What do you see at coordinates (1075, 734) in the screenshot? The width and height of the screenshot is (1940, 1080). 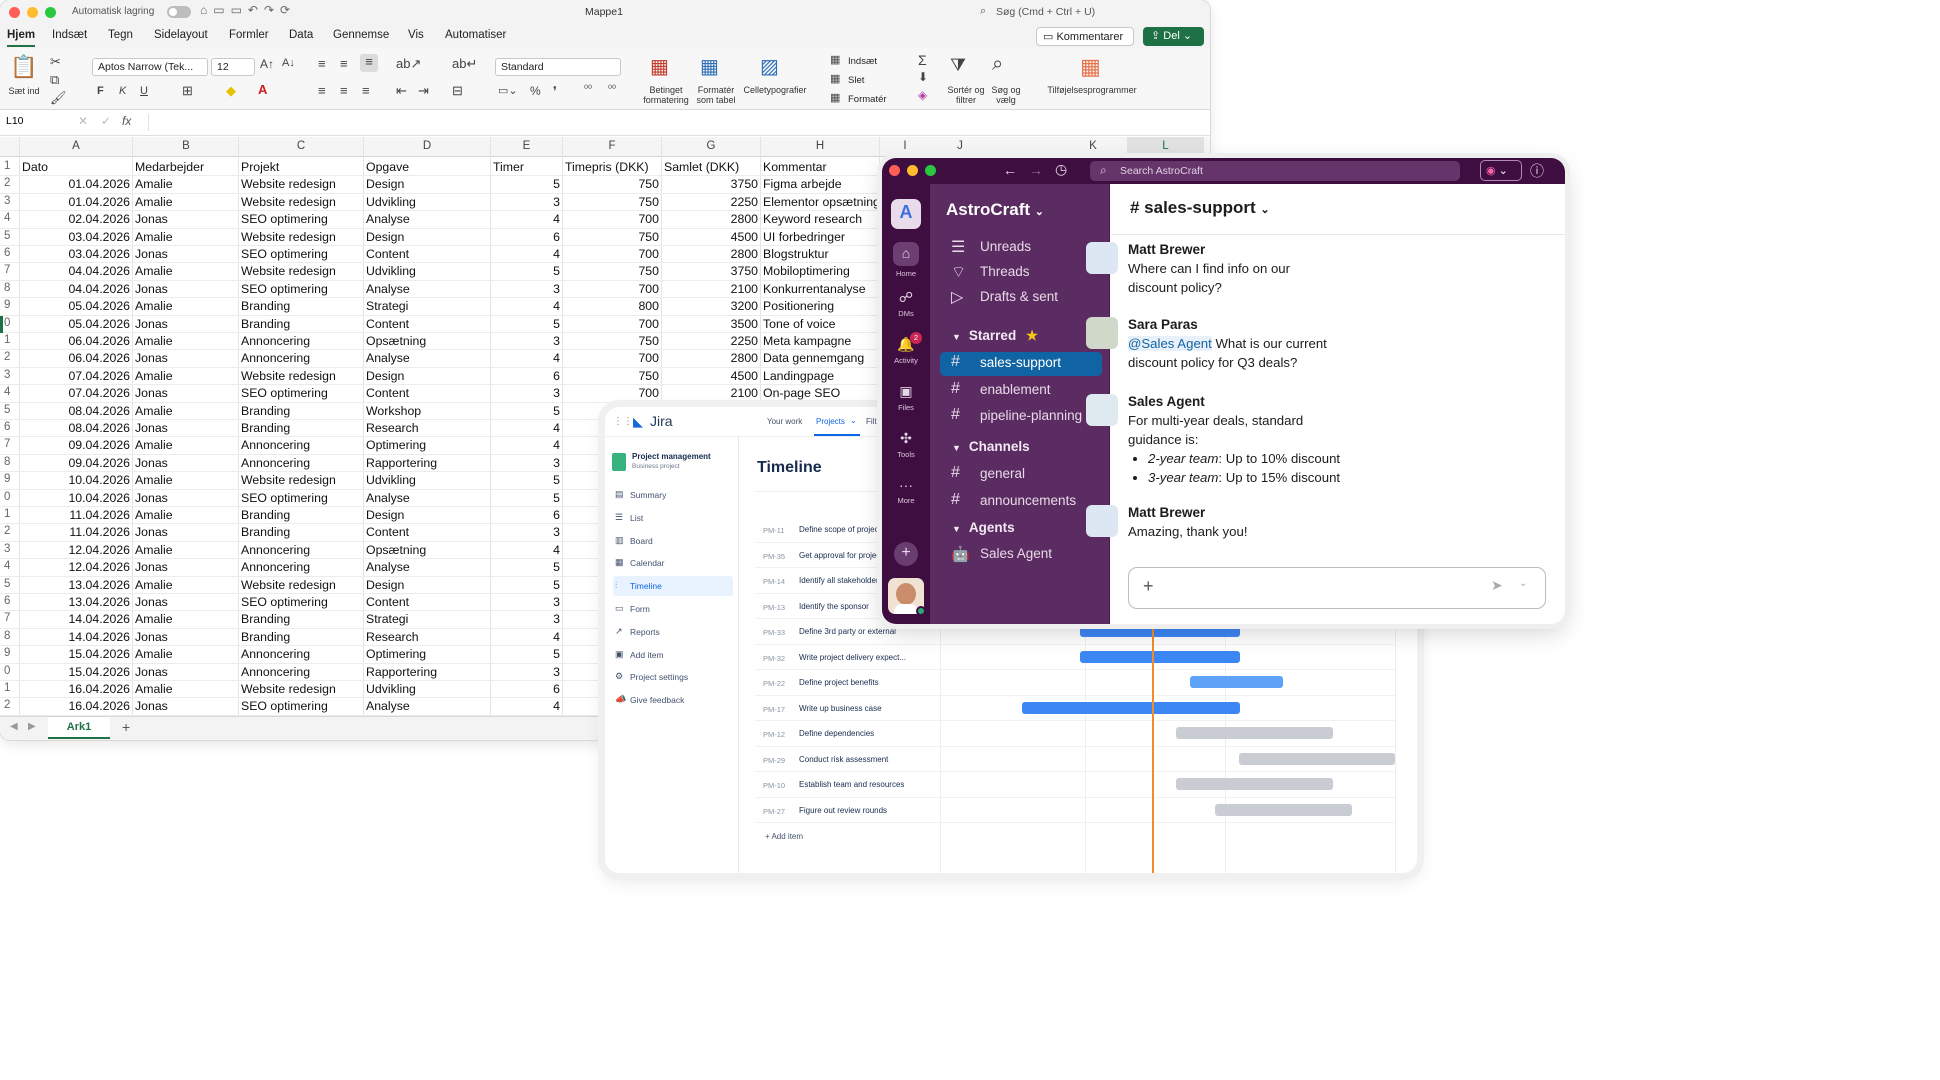 I see `timeline-row: PM-12 Define dependencies` at bounding box center [1075, 734].